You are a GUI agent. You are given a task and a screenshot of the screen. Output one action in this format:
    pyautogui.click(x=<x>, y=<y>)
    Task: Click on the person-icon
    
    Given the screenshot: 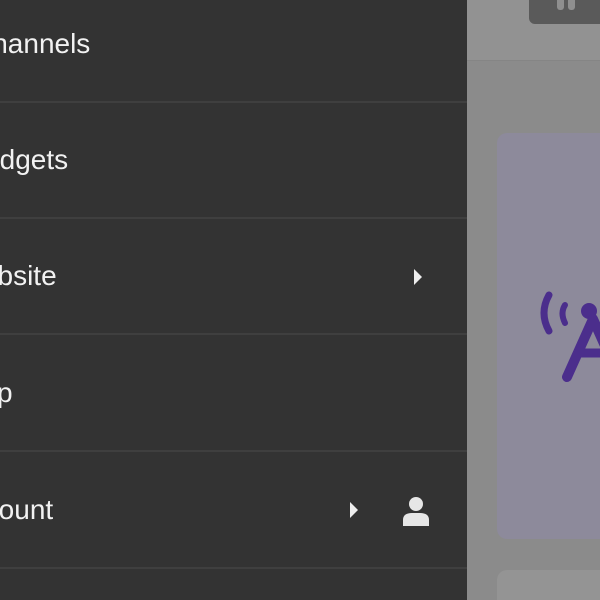 What is the action you would take?
    pyautogui.click(x=416, y=511)
    